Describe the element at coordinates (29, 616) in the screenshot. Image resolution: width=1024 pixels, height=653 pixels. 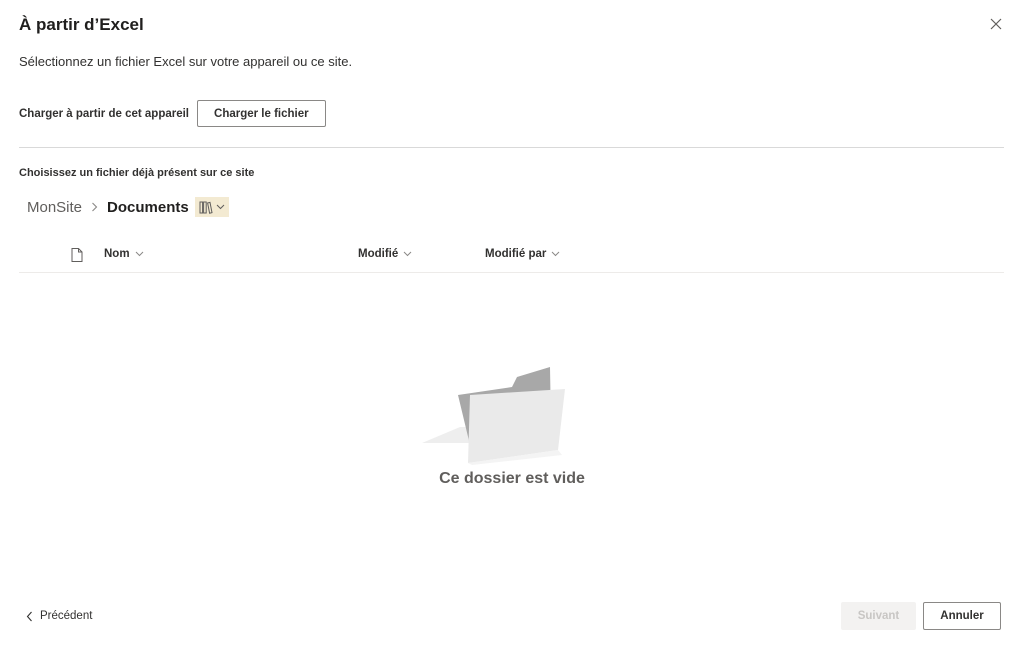
I see `chevron-left-icon` at that location.